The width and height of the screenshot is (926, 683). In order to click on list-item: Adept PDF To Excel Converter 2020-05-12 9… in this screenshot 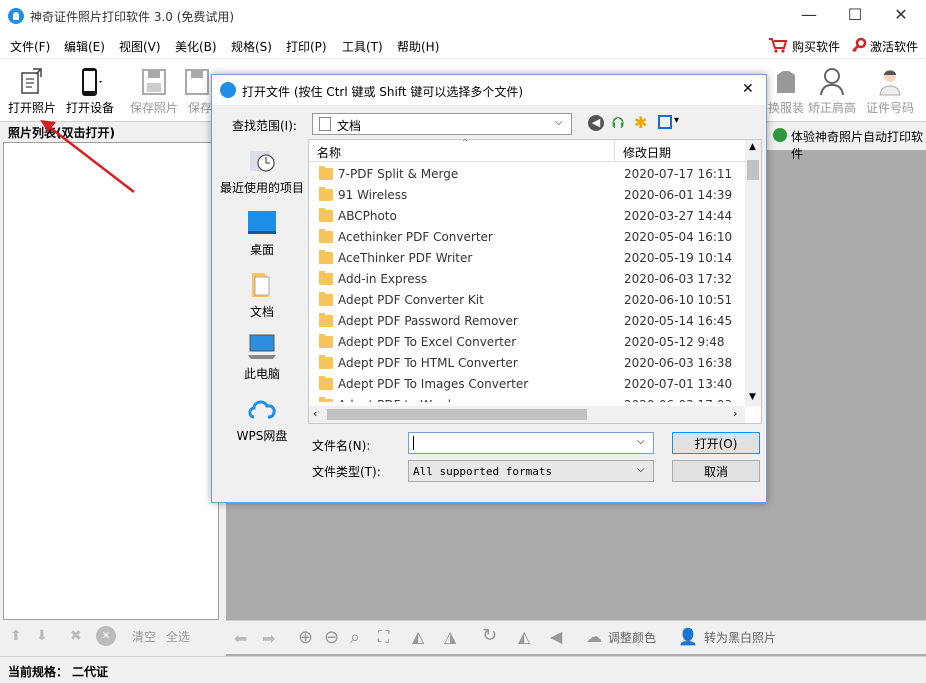, I will do `click(527, 342)`.